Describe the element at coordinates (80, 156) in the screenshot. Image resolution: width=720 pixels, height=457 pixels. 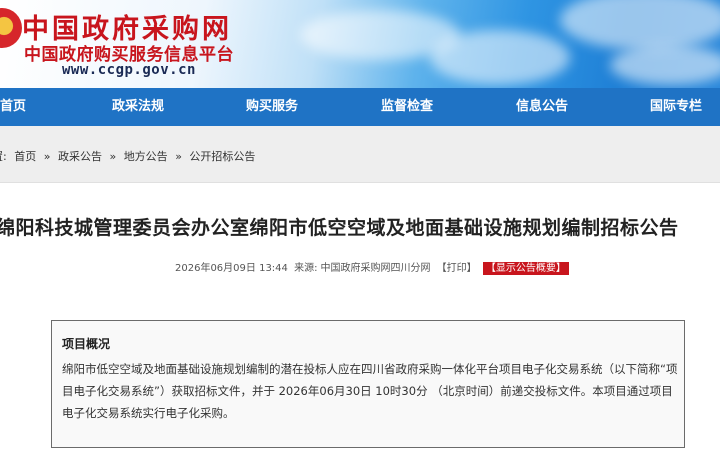
I see `breadcrumb-procurement-notices: 政采公告` at that location.